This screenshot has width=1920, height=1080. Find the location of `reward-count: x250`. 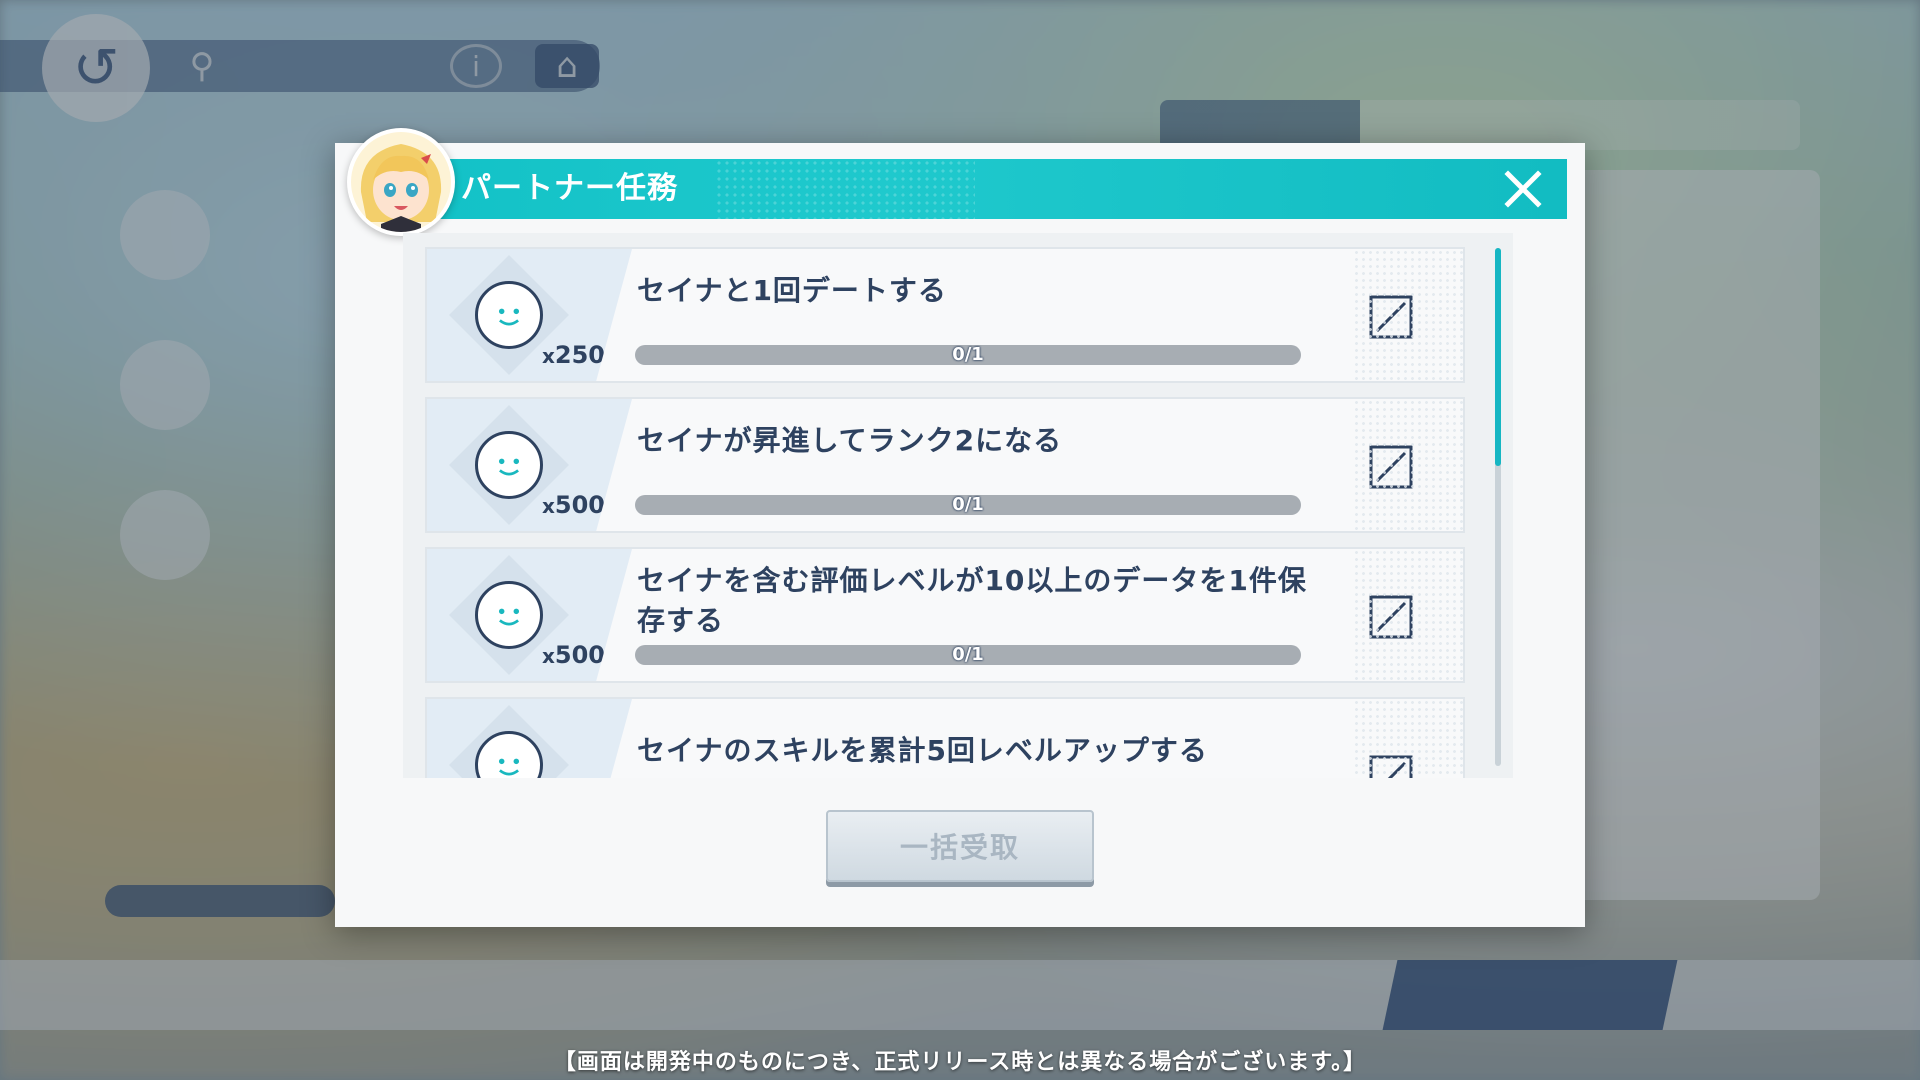

reward-count: x250 is located at coordinates (574, 355).